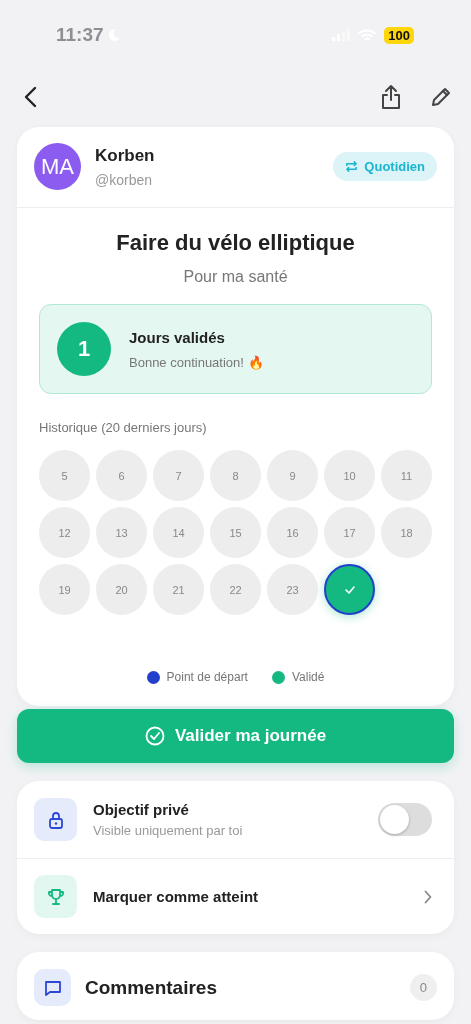  Describe the element at coordinates (151, 987) in the screenshot. I see `comments-title: Commentaires` at that location.